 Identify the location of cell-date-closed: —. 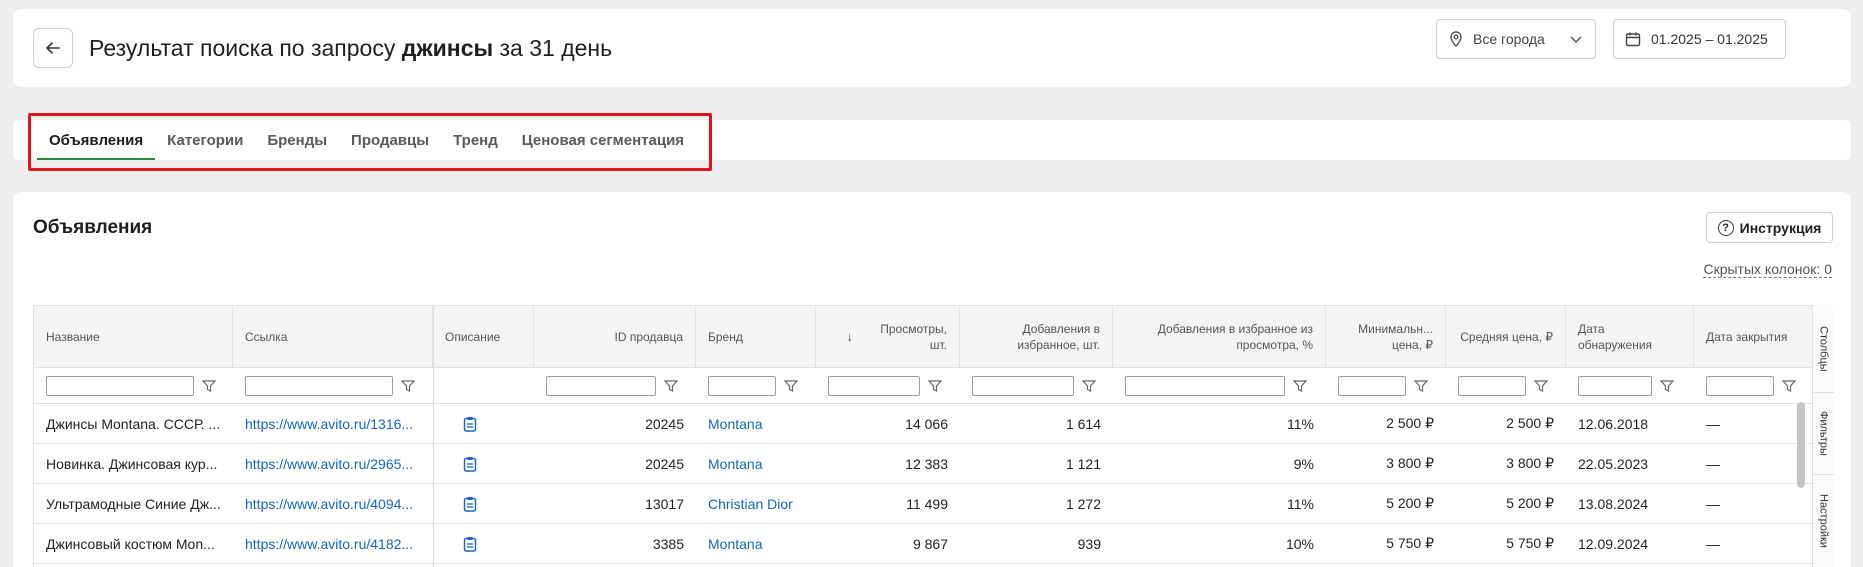
(1713, 543).